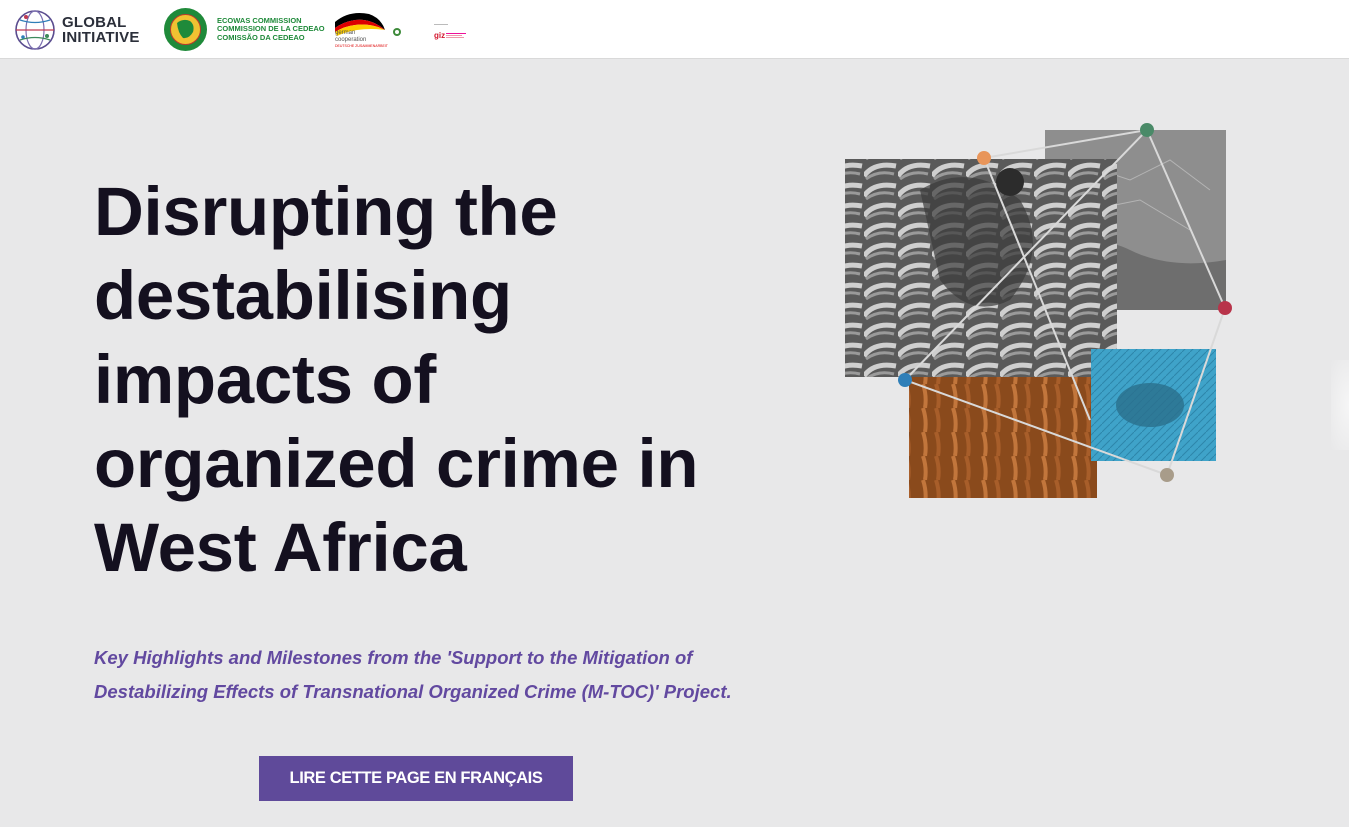 Image resolution: width=1349 pixels, height=827 pixels. I want to click on giz-wordmark: giz, so click(440, 35).